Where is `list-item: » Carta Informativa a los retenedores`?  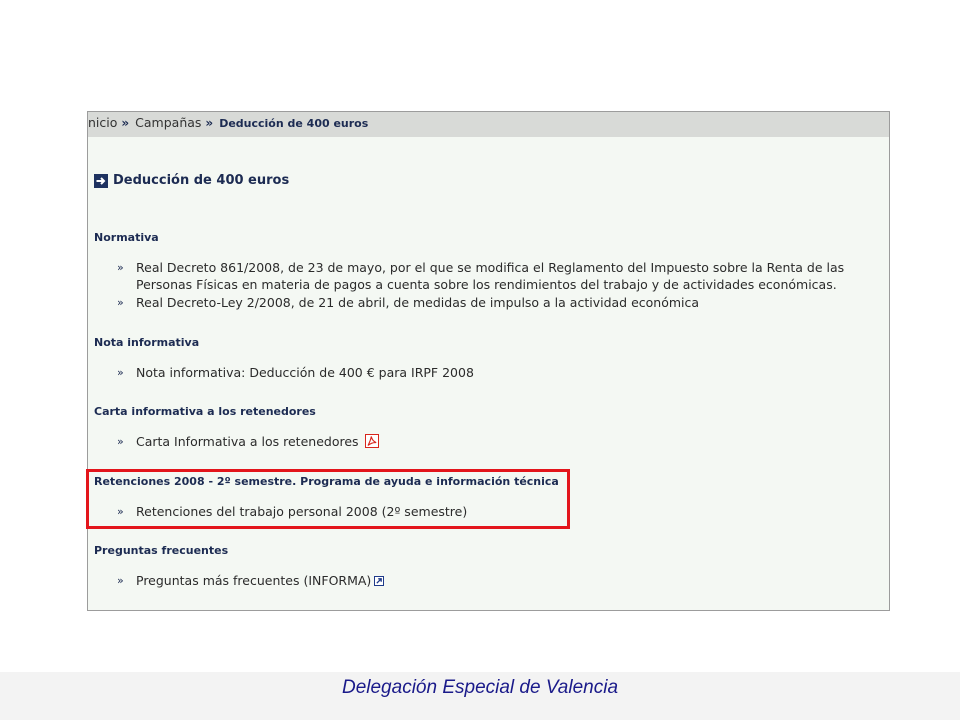
list-item: » Carta Informativa a los retenedores is located at coordinates (487, 441).